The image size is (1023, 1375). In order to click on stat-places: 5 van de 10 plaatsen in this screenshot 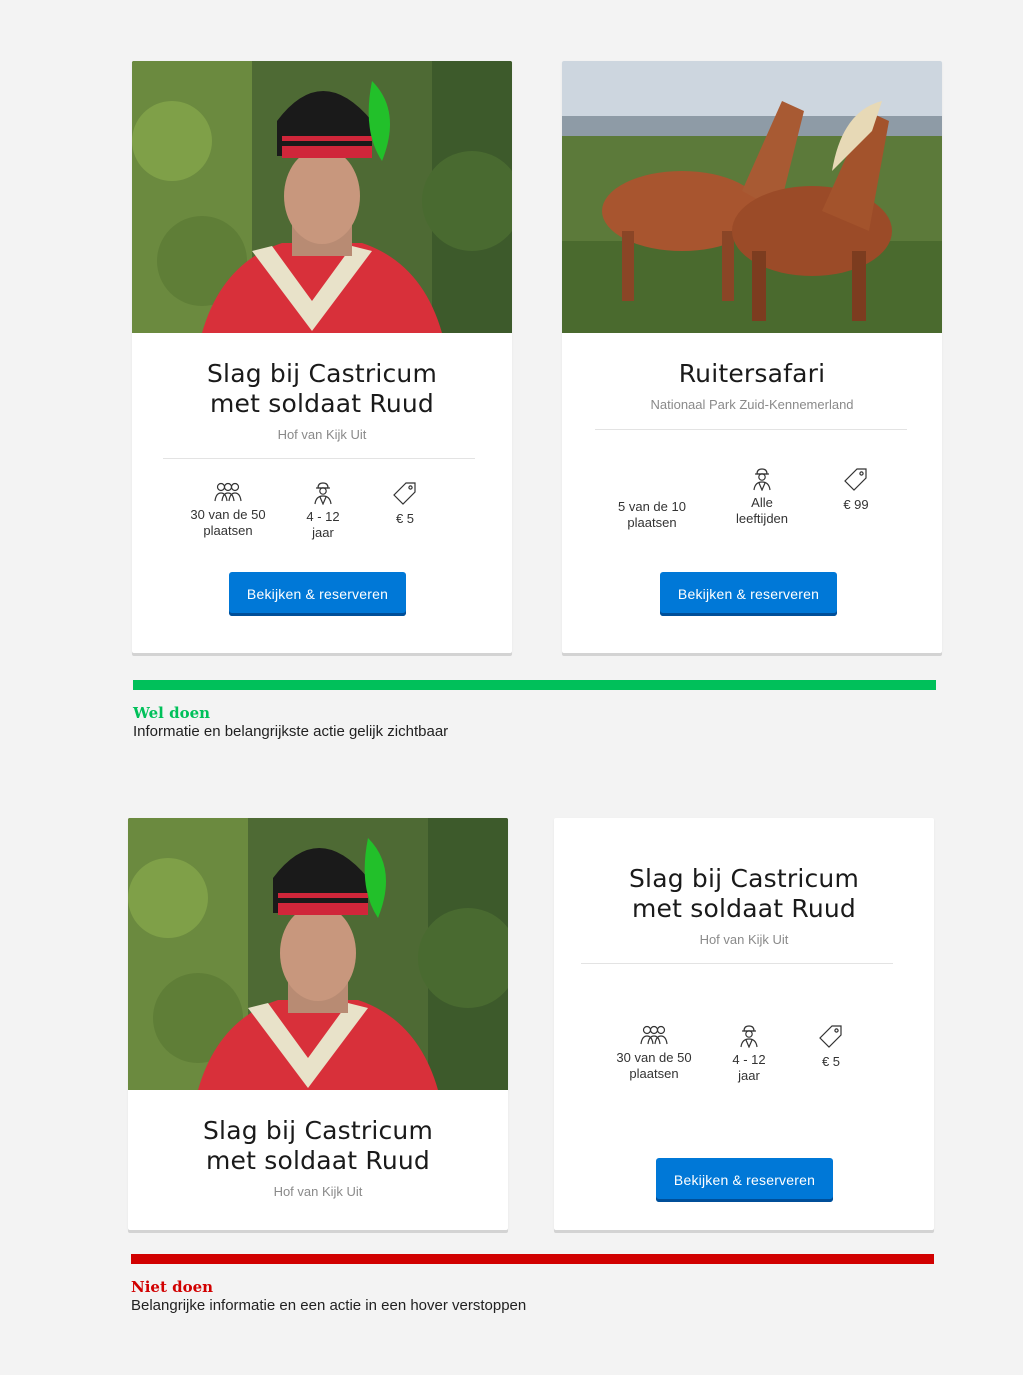, I will do `click(652, 514)`.